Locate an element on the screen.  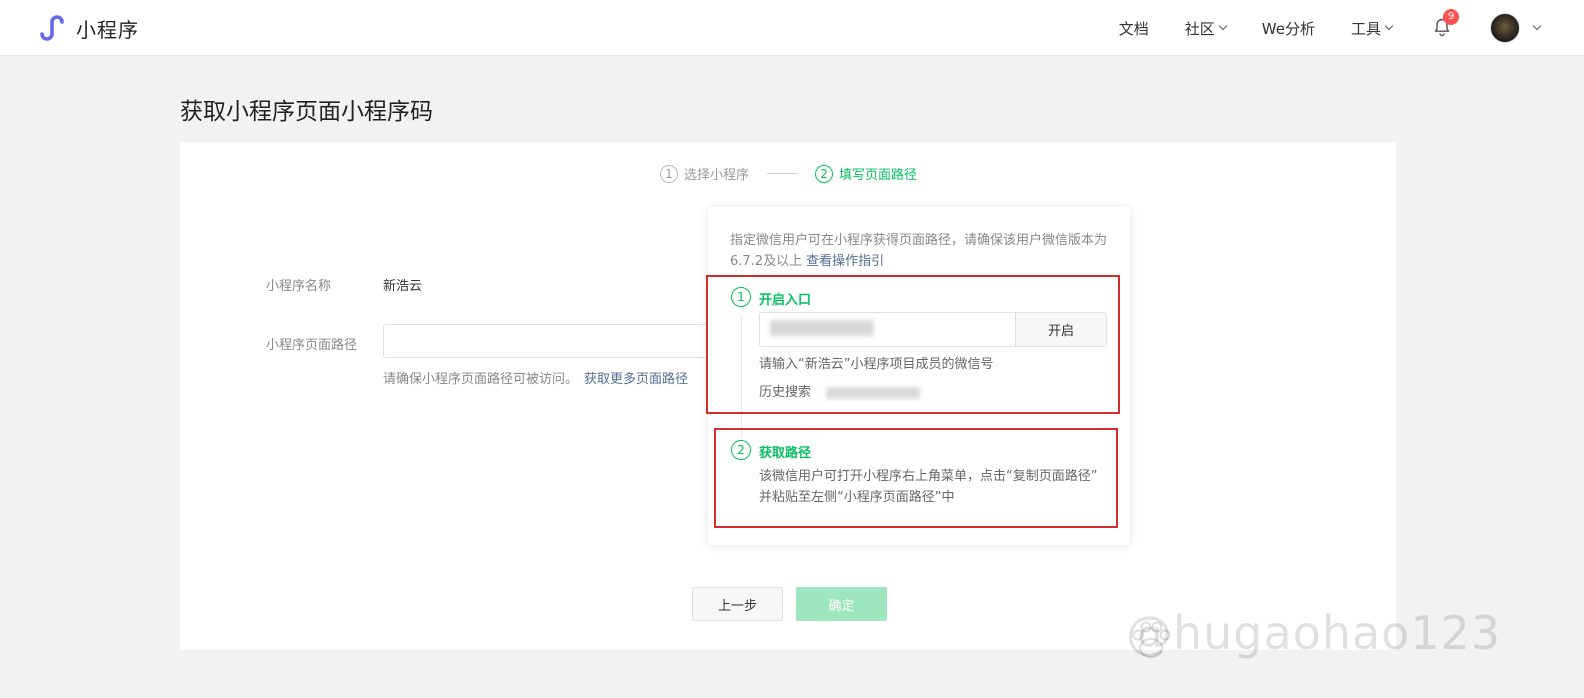
nav-item-label: We分析 is located at coordinates (1288, 28).